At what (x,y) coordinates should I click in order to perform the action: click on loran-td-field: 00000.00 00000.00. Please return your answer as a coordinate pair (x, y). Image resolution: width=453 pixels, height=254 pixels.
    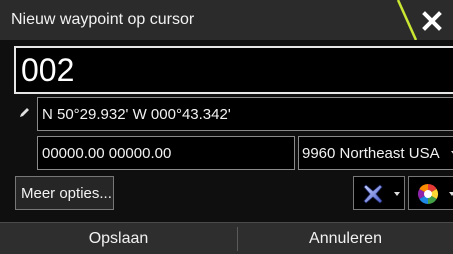
    Looking at the image, I should click on (166, 153).